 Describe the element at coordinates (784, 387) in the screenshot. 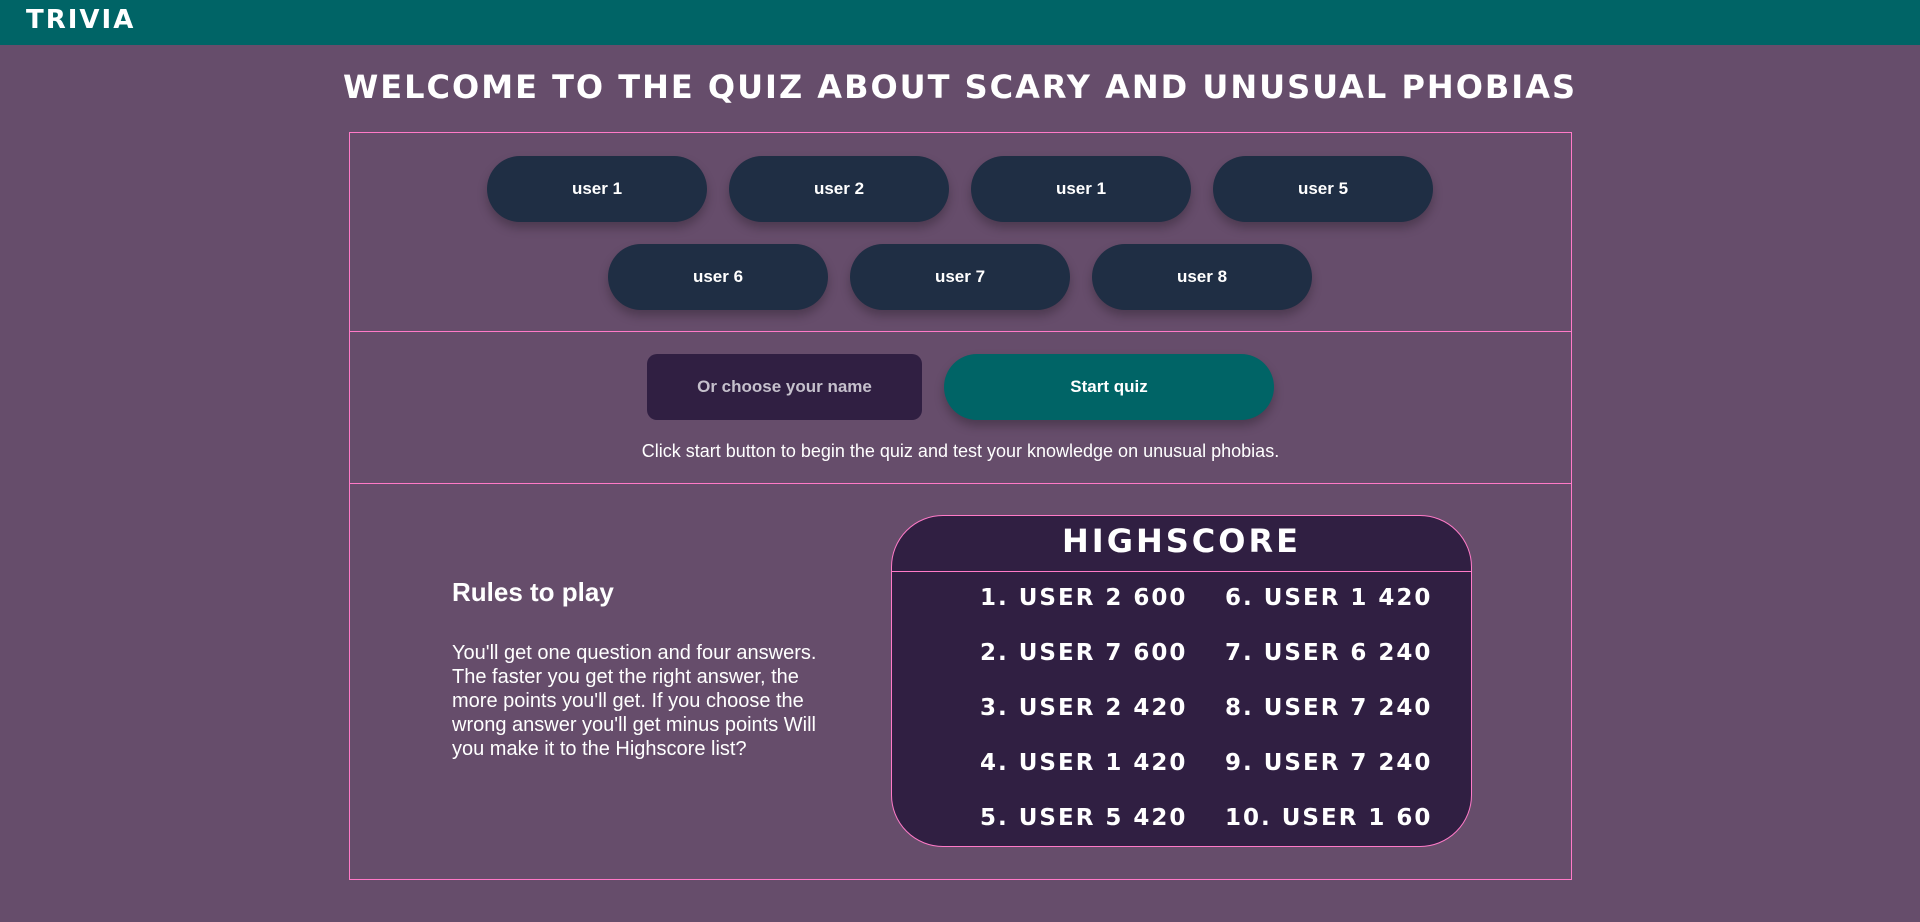

I see `name-input` at that location.